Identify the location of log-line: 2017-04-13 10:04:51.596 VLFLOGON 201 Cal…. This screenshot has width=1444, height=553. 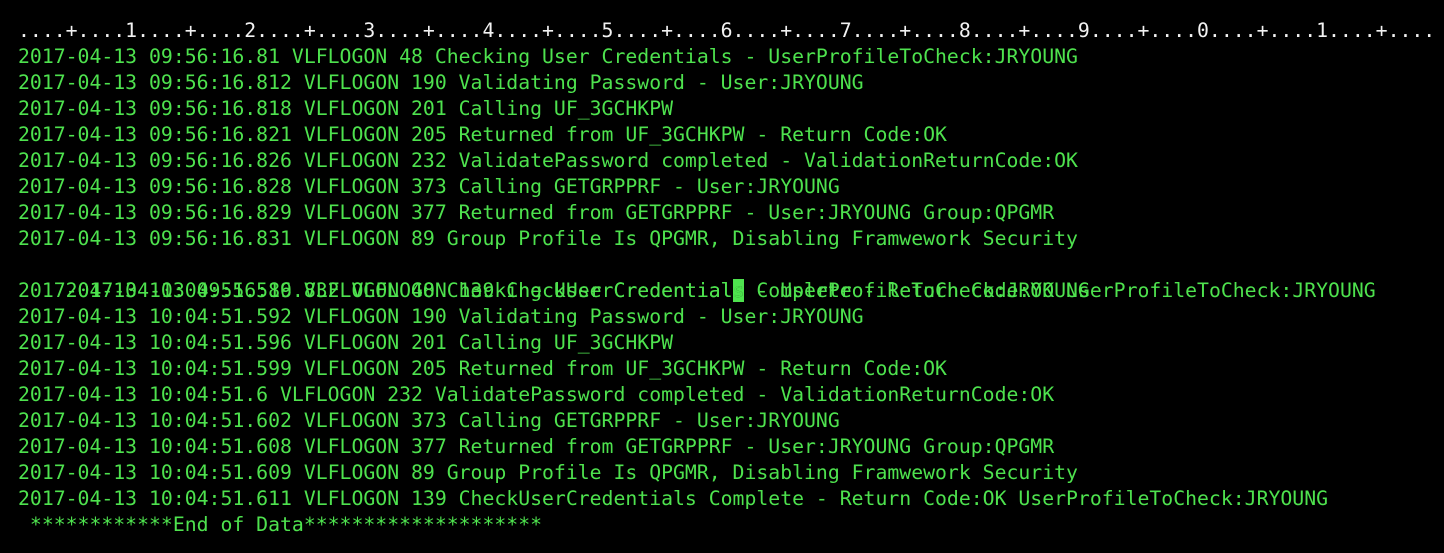
(346, 342).